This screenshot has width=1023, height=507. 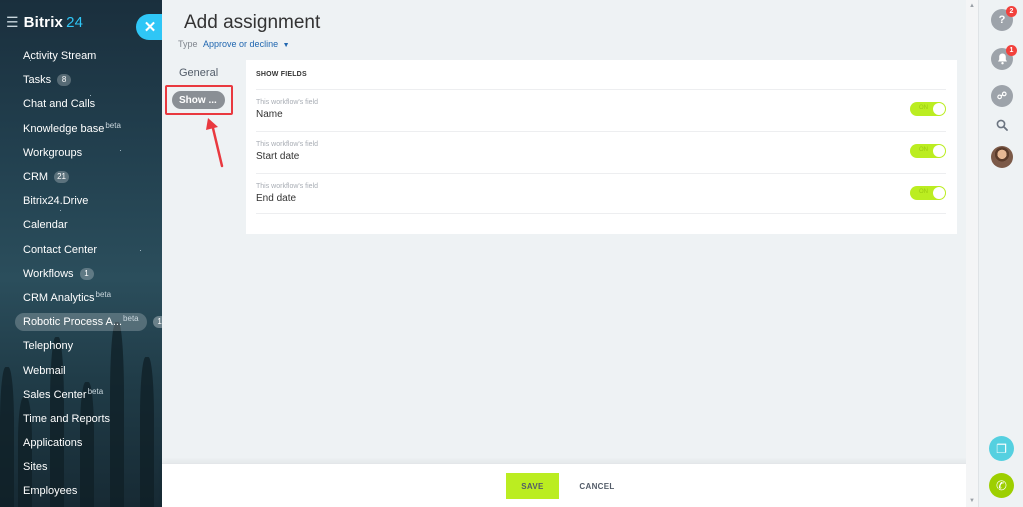 I want to click on sidebar-item-wrap: Webmail, so click(x=44, y=371).